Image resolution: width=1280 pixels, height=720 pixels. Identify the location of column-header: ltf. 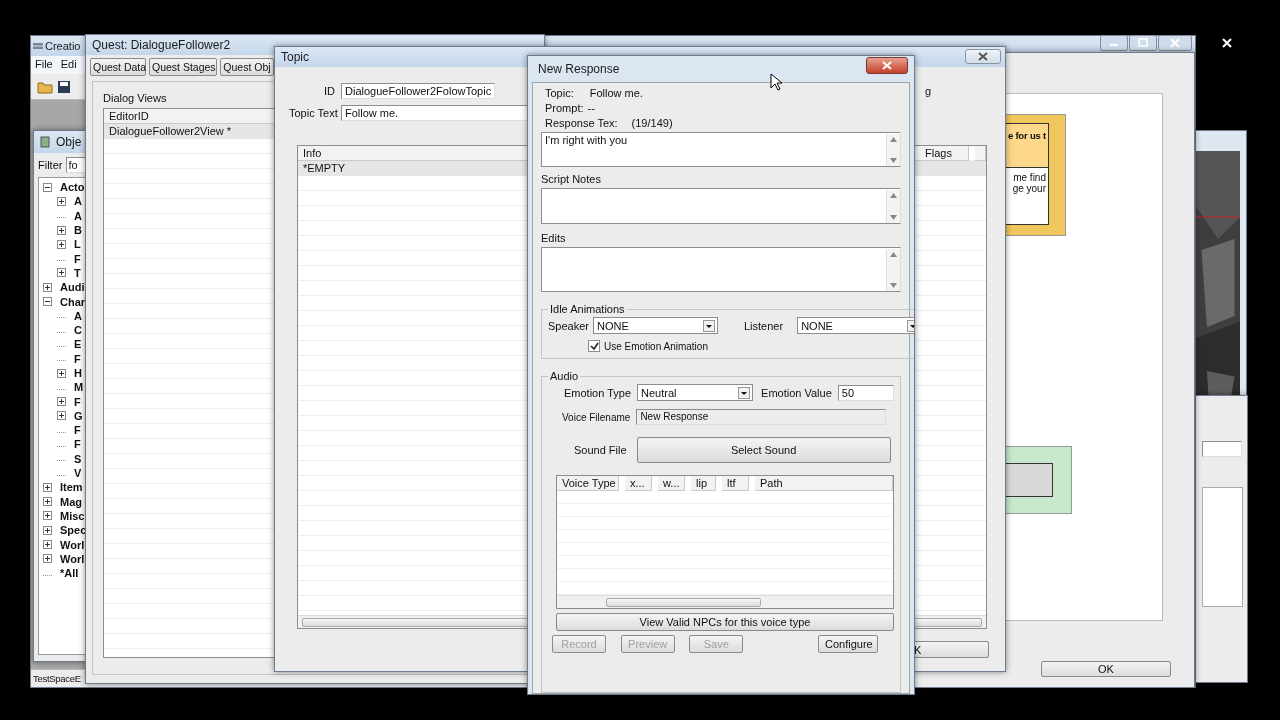
(735, 483).